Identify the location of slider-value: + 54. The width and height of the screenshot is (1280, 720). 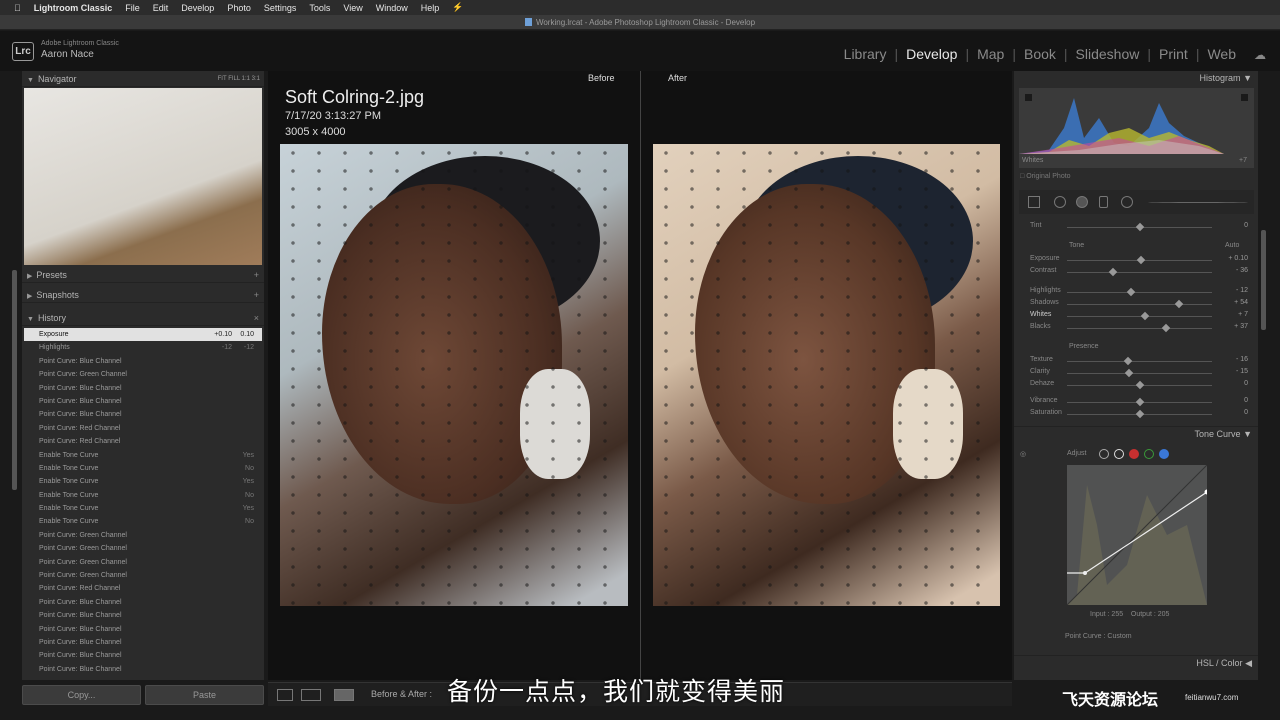
(1241, 302).